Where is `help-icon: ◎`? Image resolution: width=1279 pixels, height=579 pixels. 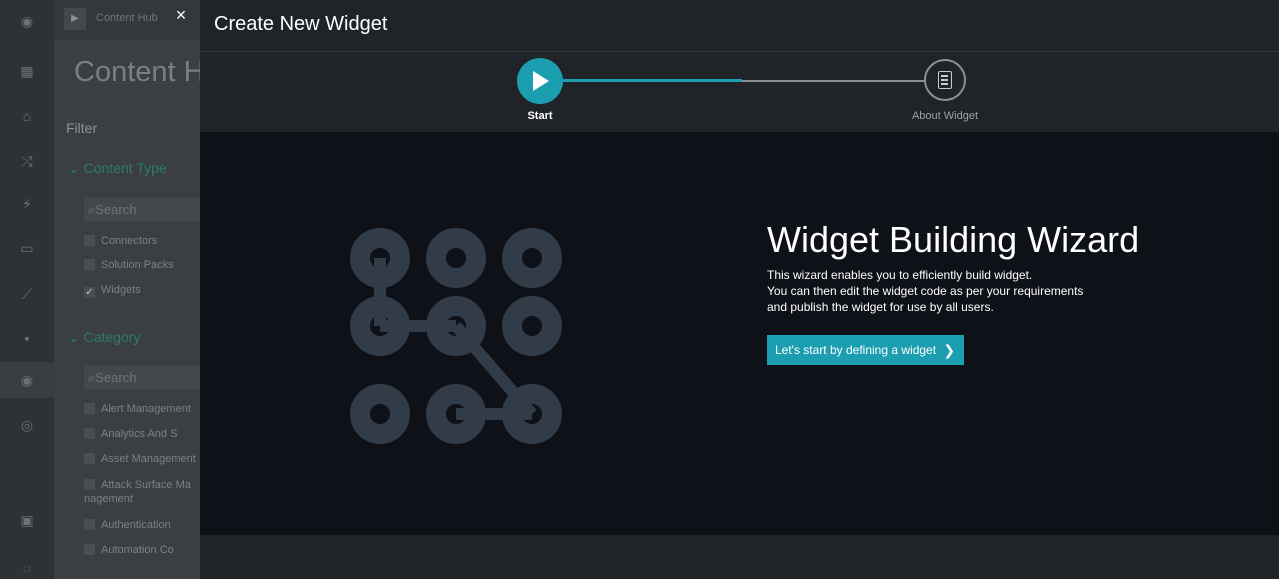 help-icon: ◎ is located at coordinates (27, 425).